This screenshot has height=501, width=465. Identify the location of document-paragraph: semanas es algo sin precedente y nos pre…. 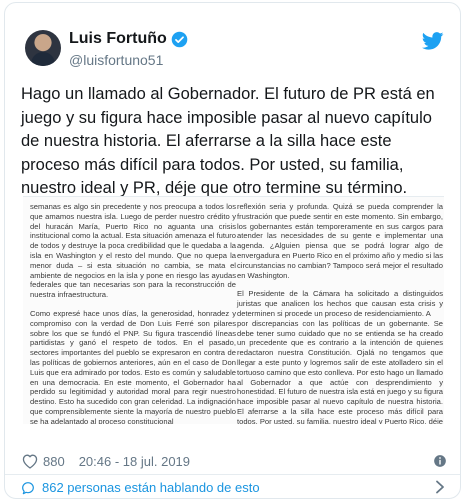
(133, 251).